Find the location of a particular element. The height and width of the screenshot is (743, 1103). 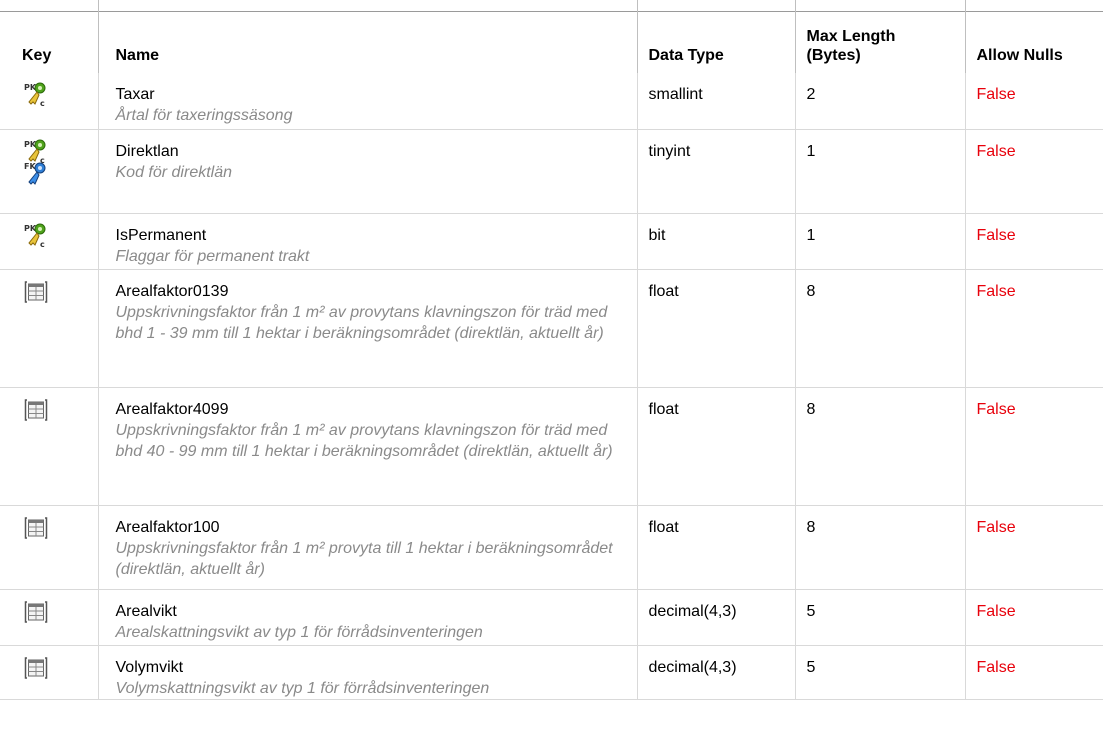

column-name: Taxar is located at coordinates (369, 94).